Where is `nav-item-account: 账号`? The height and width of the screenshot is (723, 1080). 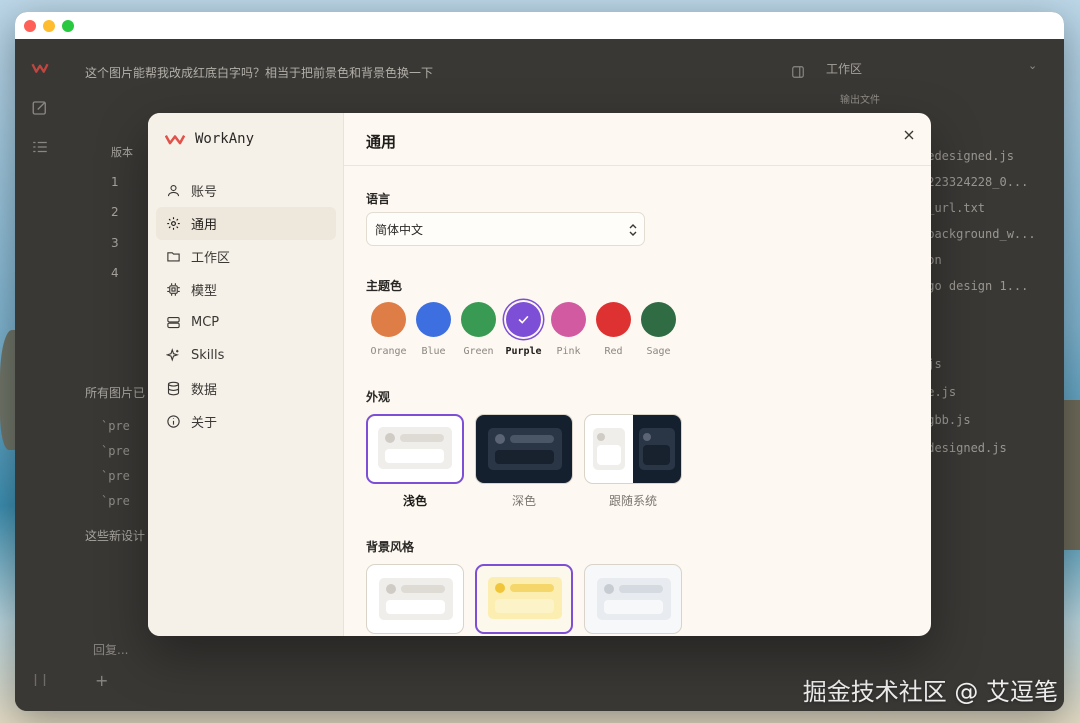 nav-item-account: 账号 is located at coordinates (246, 190).